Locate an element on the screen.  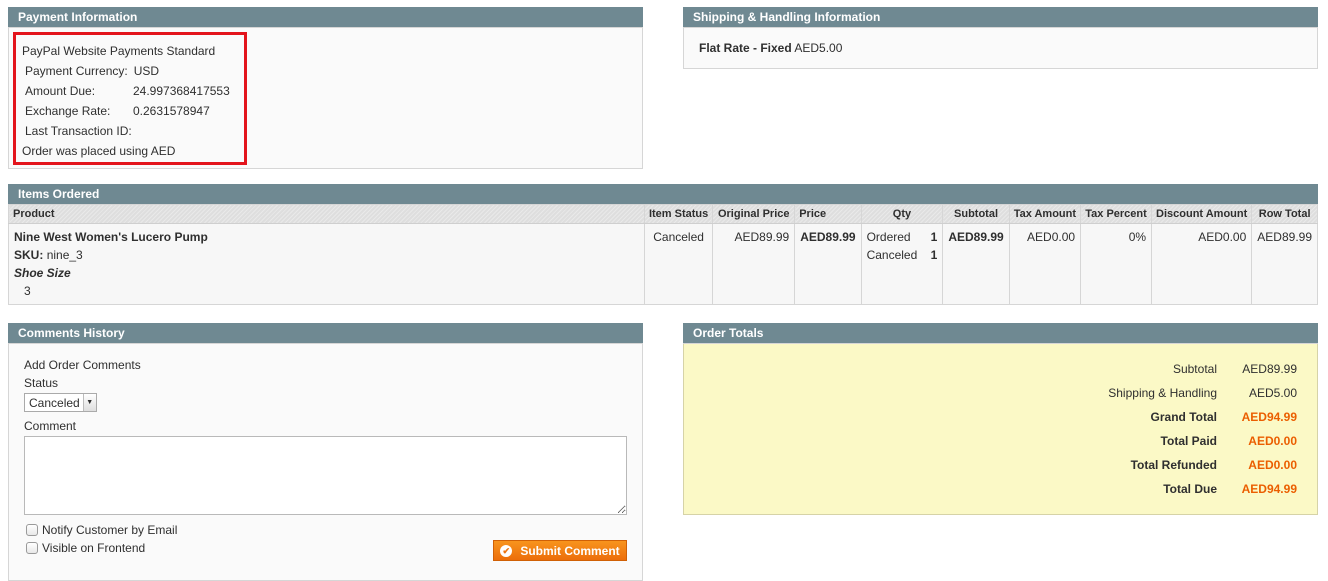
order-totals-title: Order Totals is located at coordinates (1000, 333).